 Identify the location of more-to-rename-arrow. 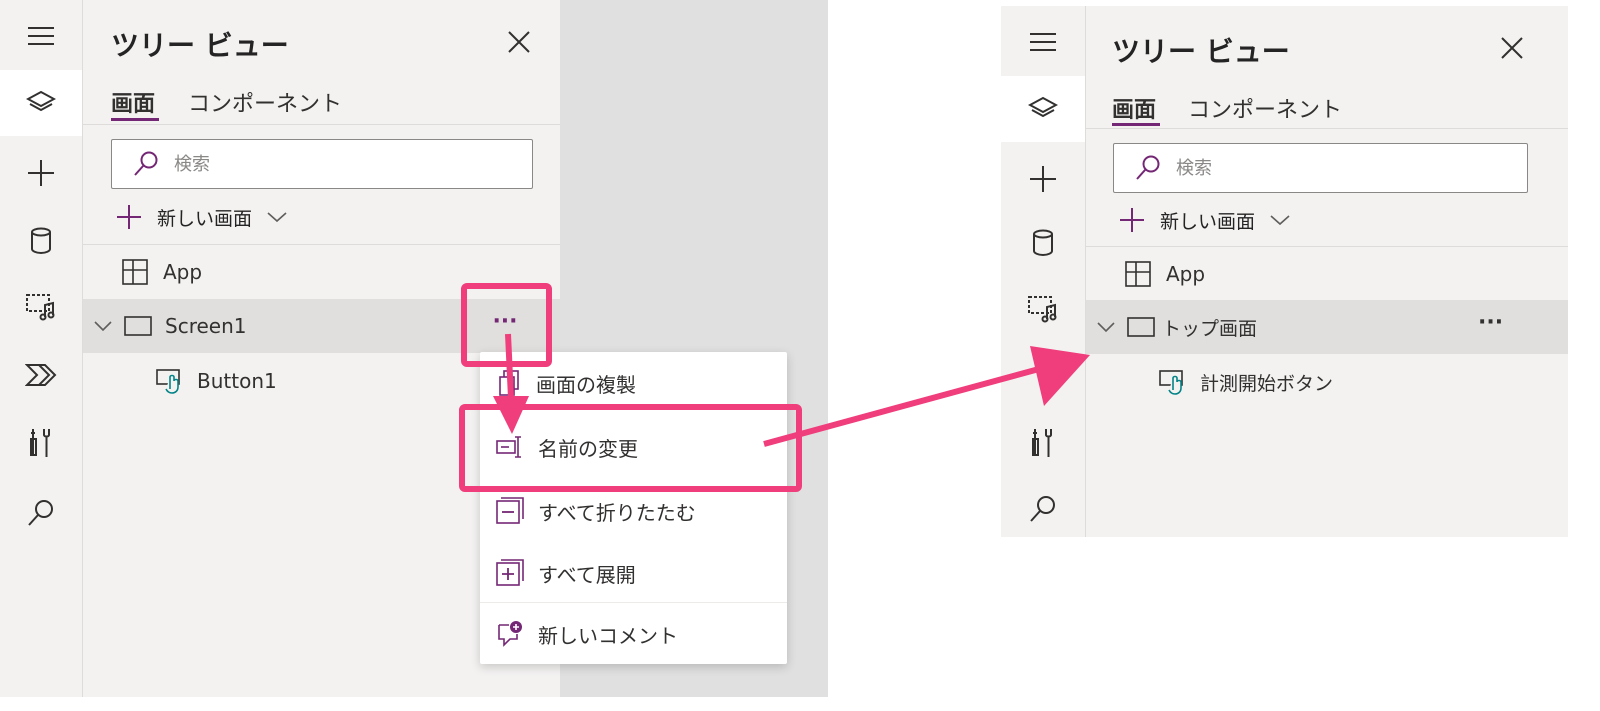
(511, 383).